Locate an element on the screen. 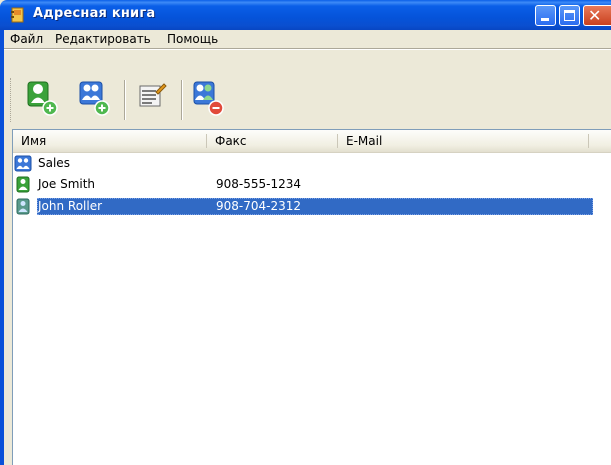 The height and width of the screenshot is (465, 611). edit-button is located at coordinates (154, 98).